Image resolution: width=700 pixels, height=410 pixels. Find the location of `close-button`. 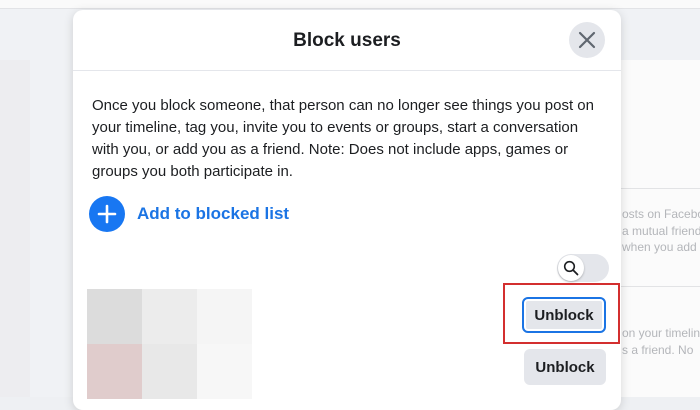

close-button is located at coordinates (587, 40).